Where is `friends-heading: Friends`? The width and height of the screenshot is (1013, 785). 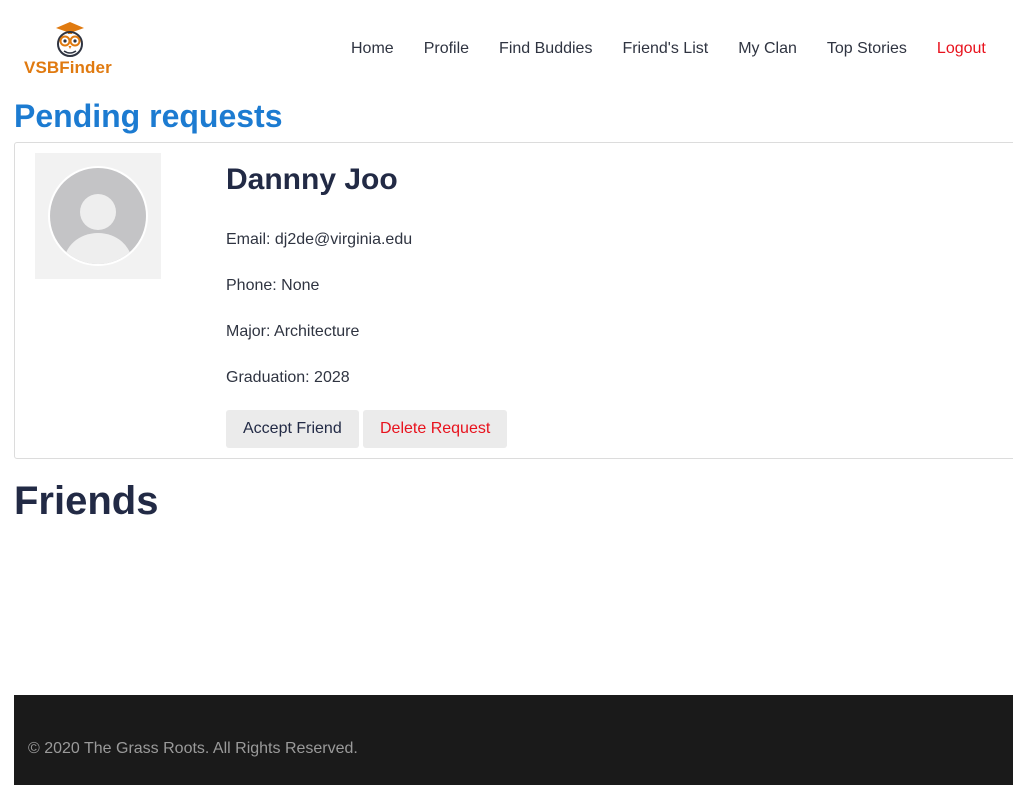
friends-heading: Friends is located at coordinates (86, 501).